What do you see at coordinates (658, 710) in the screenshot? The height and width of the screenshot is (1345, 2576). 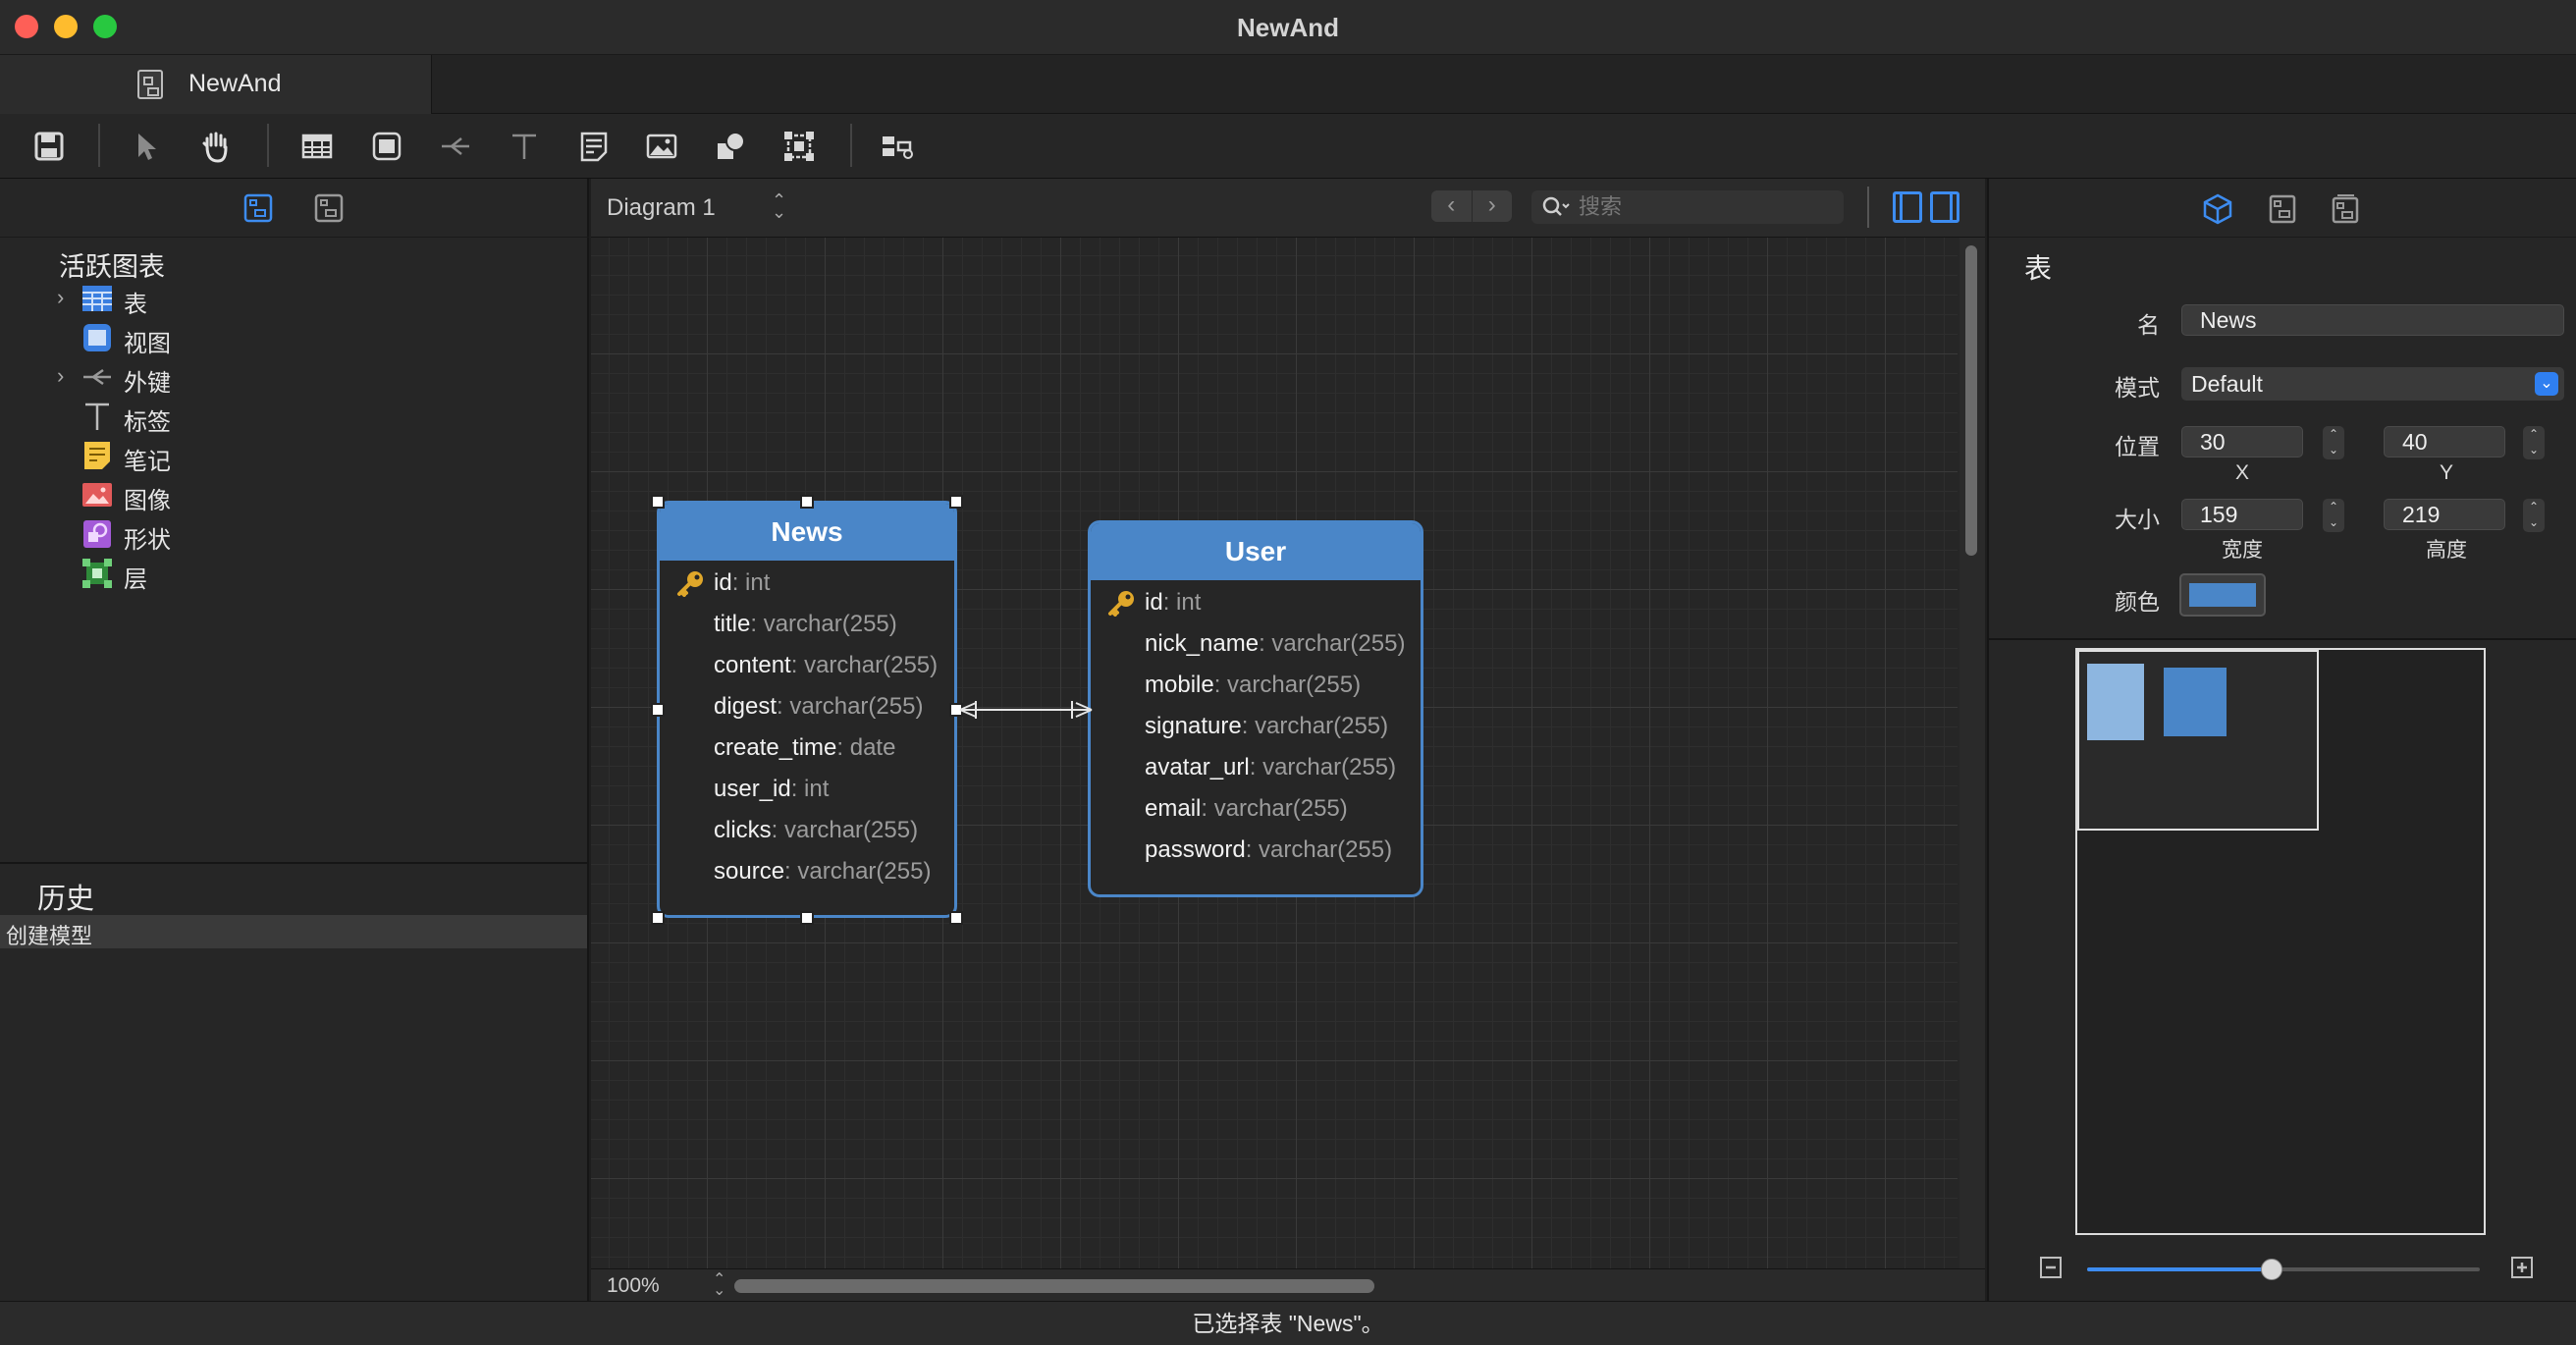 I see `resize-handle-w` at bounding box center [658, 710].